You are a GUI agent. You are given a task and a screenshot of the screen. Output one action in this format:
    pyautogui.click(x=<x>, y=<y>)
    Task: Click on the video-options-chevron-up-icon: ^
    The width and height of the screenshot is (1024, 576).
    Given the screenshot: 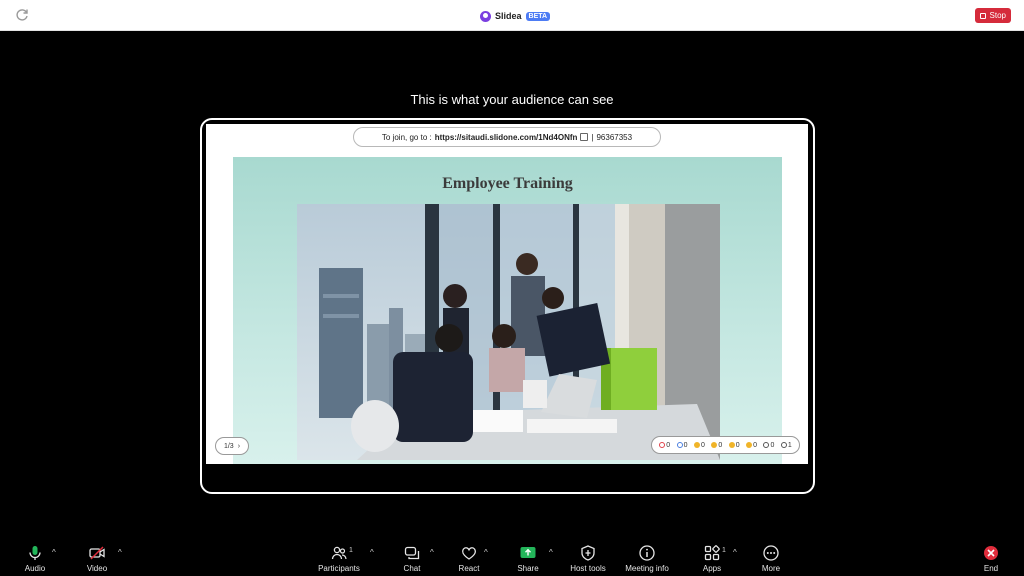 What is the action you would take?
    pyautogui.click(x=120, y=552)
    